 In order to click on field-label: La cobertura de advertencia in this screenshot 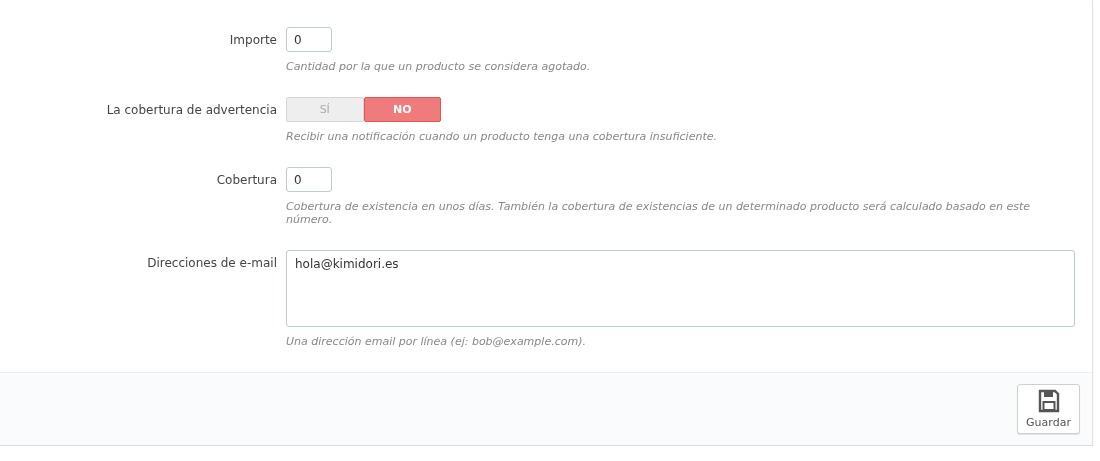, I will do `click(191, 110)`.